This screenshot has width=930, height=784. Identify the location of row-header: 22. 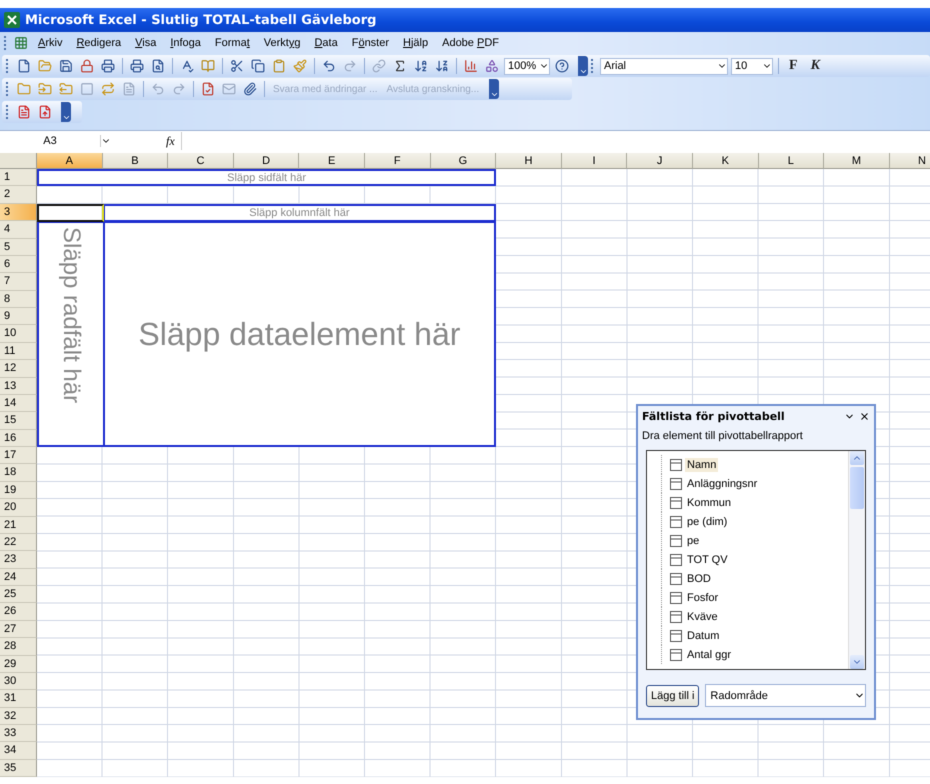
(18, 543).